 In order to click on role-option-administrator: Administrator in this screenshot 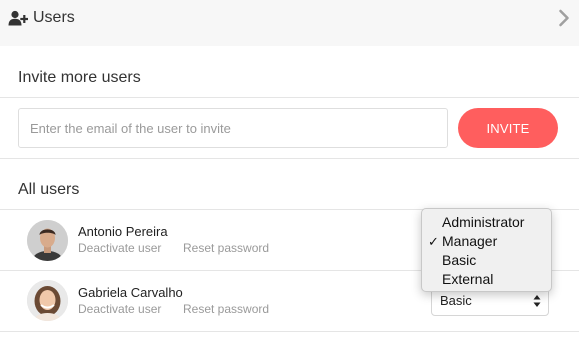, I will do `click(486, 222)`.